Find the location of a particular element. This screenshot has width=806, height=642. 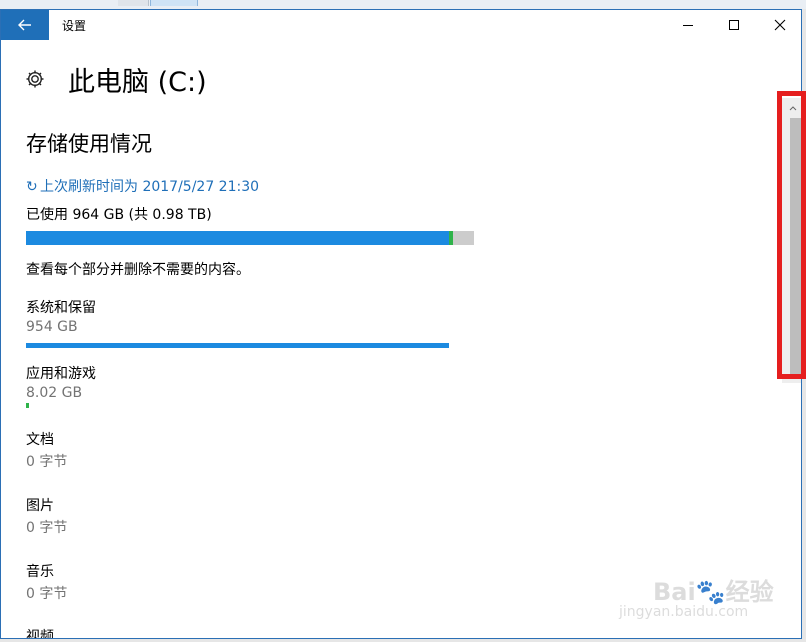

close-icon is located at coordinates (780, 25).